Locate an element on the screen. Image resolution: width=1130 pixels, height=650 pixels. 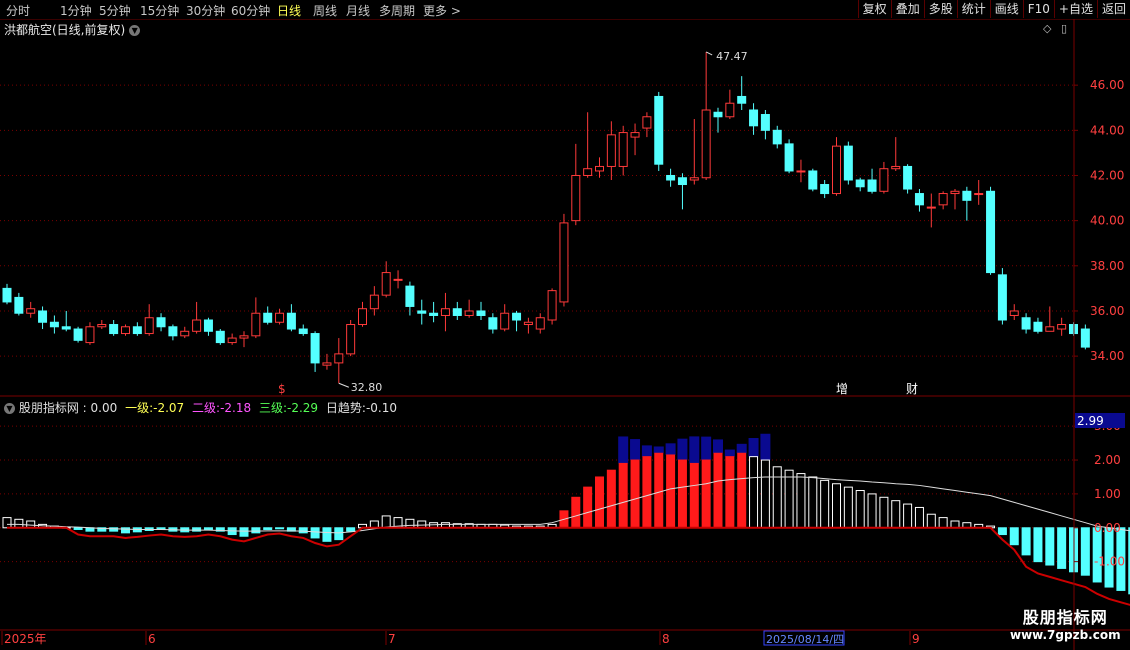
chart-toolbar-icons: ◇ ▯ is located at coordinates (1055, 28).